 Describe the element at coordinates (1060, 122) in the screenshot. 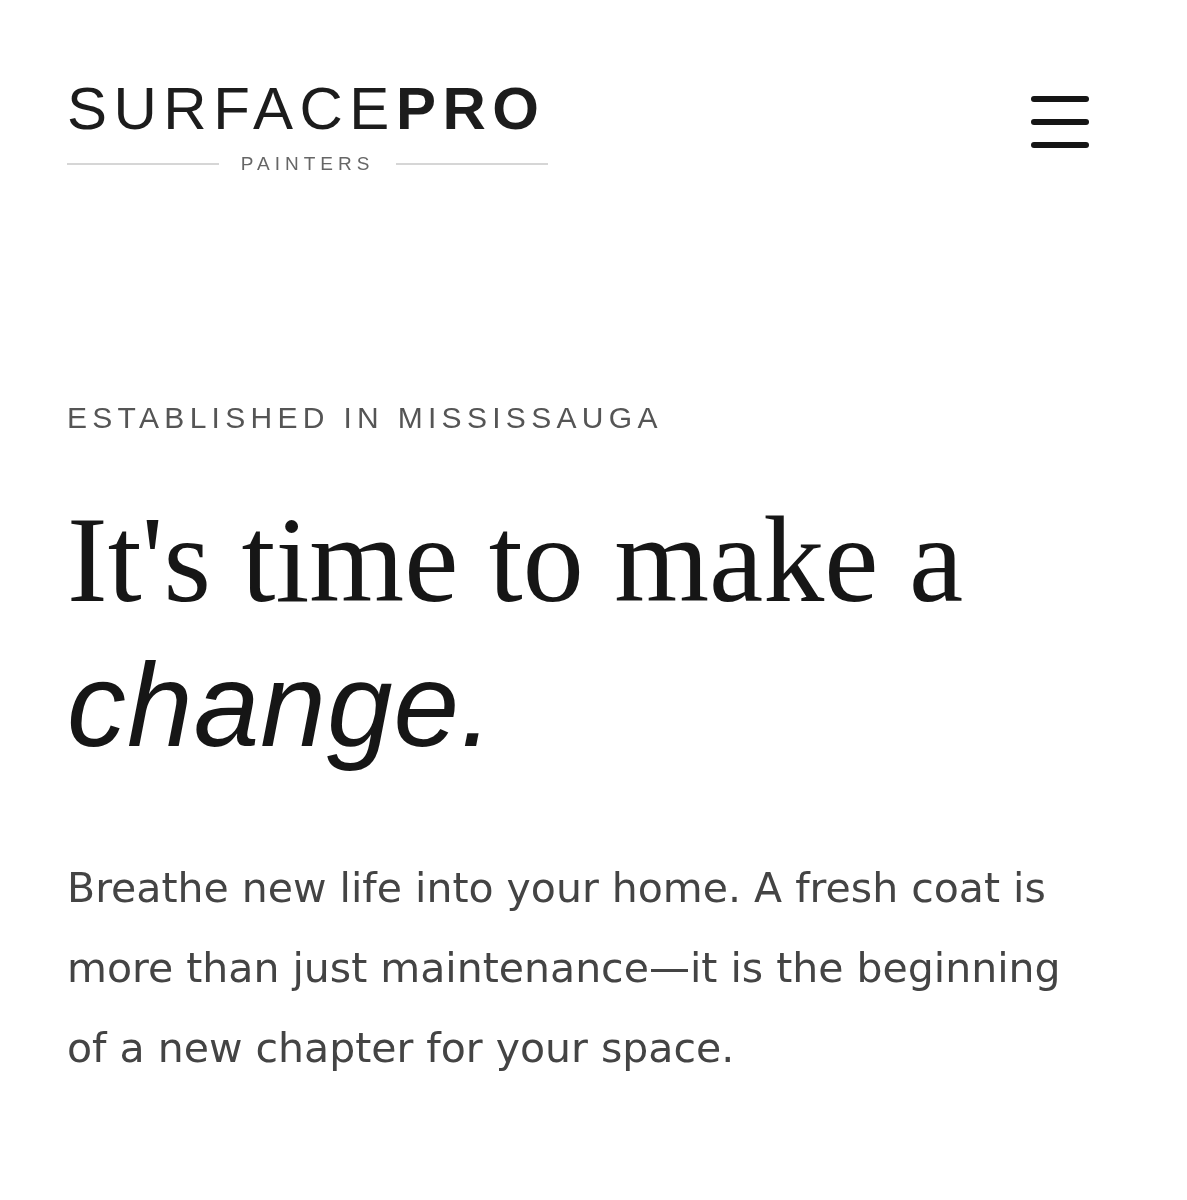

I see `menu-icon` at that location.